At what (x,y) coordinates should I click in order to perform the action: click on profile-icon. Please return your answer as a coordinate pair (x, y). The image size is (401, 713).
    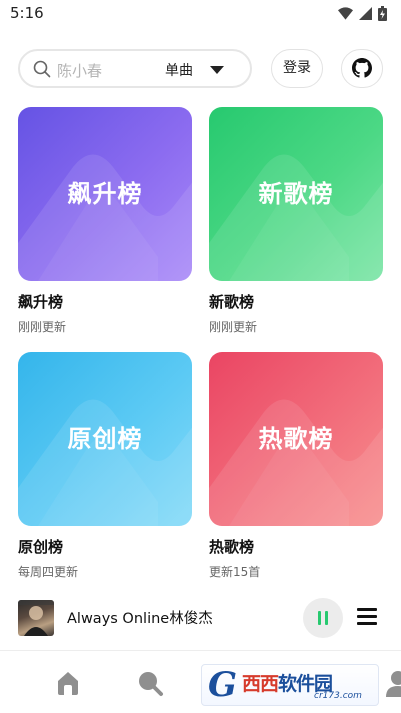
    Looking at the image, I should click on (393, 684).